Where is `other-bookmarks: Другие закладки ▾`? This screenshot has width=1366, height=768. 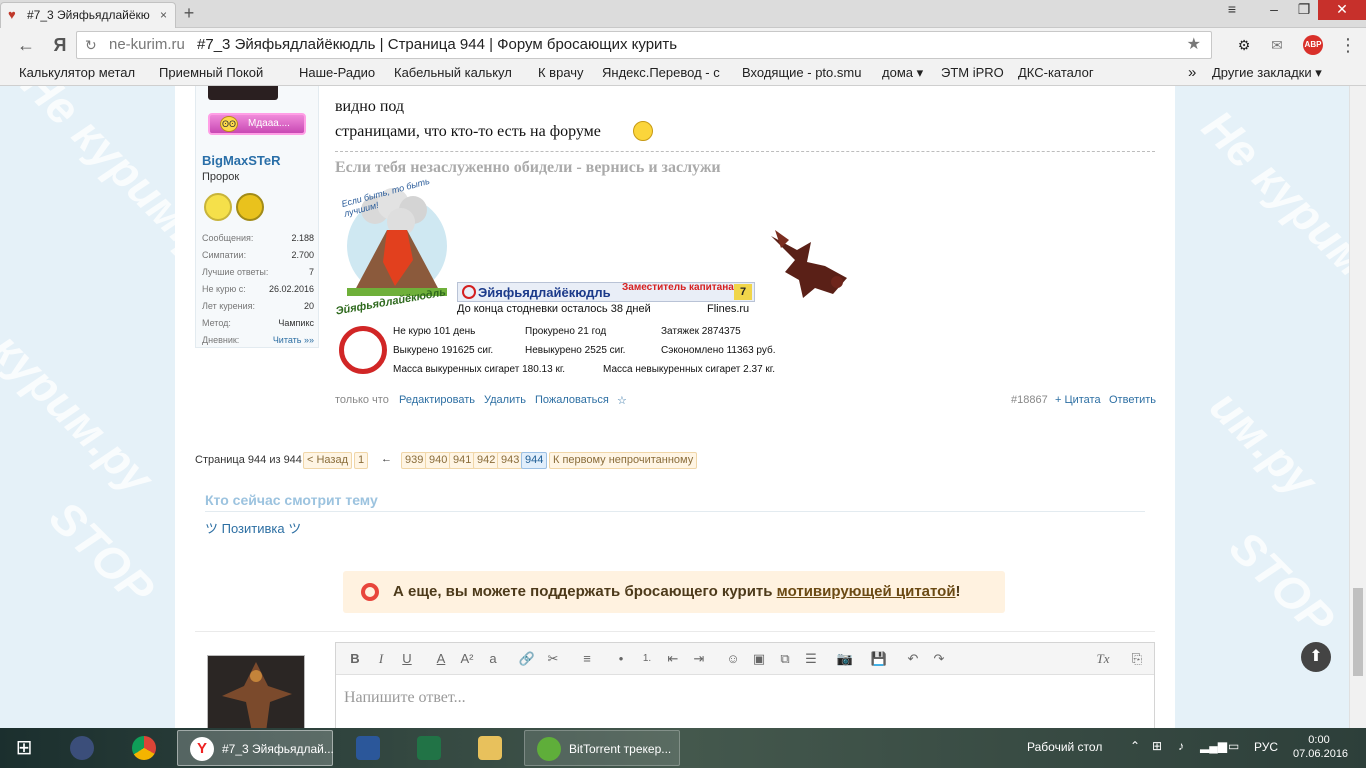 other-bookmarks: Другие закладки ▾ is located at coordinates (1267, 73).